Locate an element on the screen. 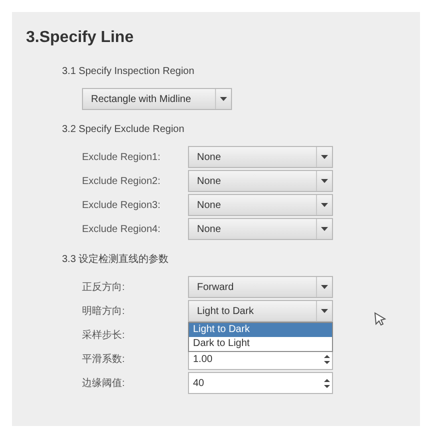 This screenshot has height=438, width=431. field-label: 明暗方向: is located at coordinates (104, 311).